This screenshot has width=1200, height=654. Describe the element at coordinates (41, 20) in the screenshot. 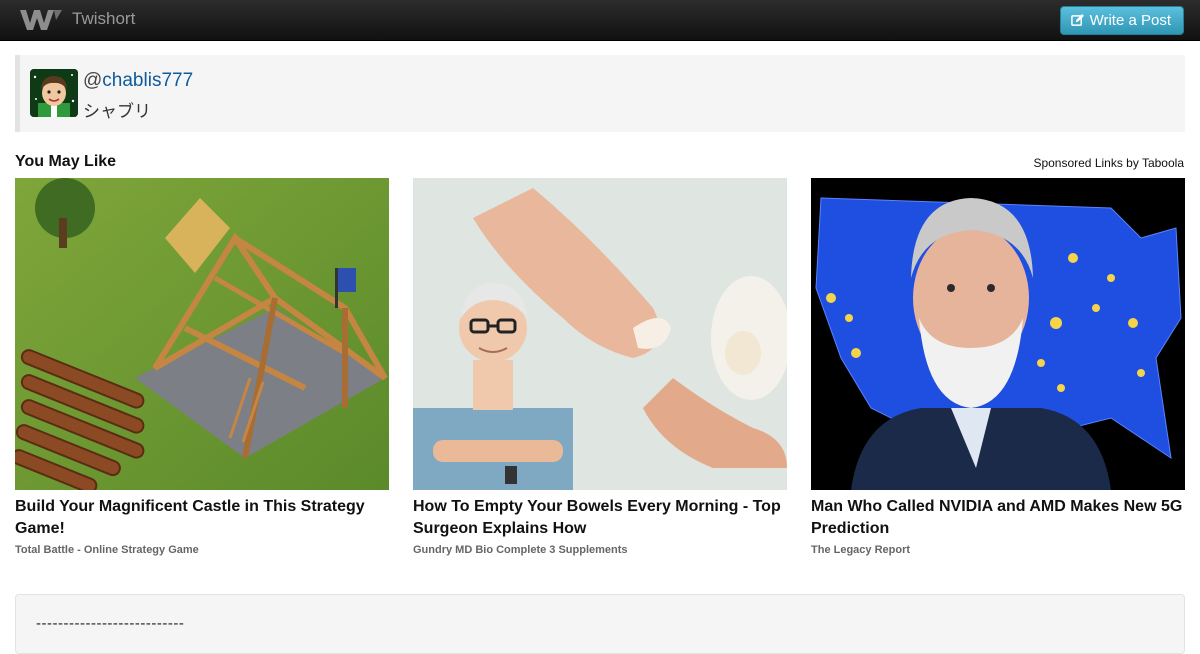

I see `twishort-logo-icon` at that location.